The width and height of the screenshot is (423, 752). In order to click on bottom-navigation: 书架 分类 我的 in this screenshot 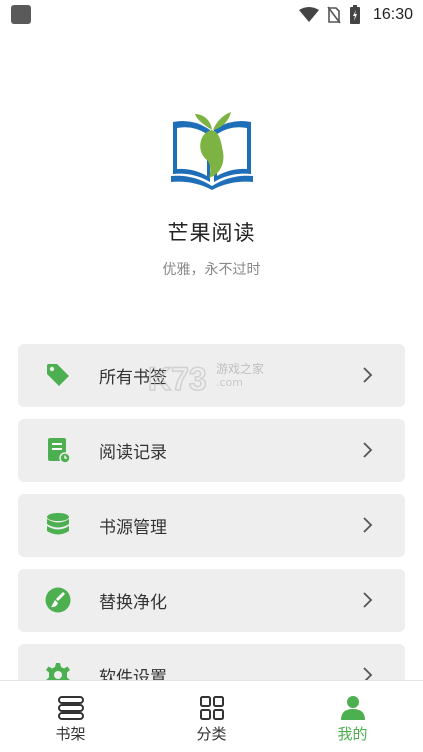, I will do `click(211, 716)`.